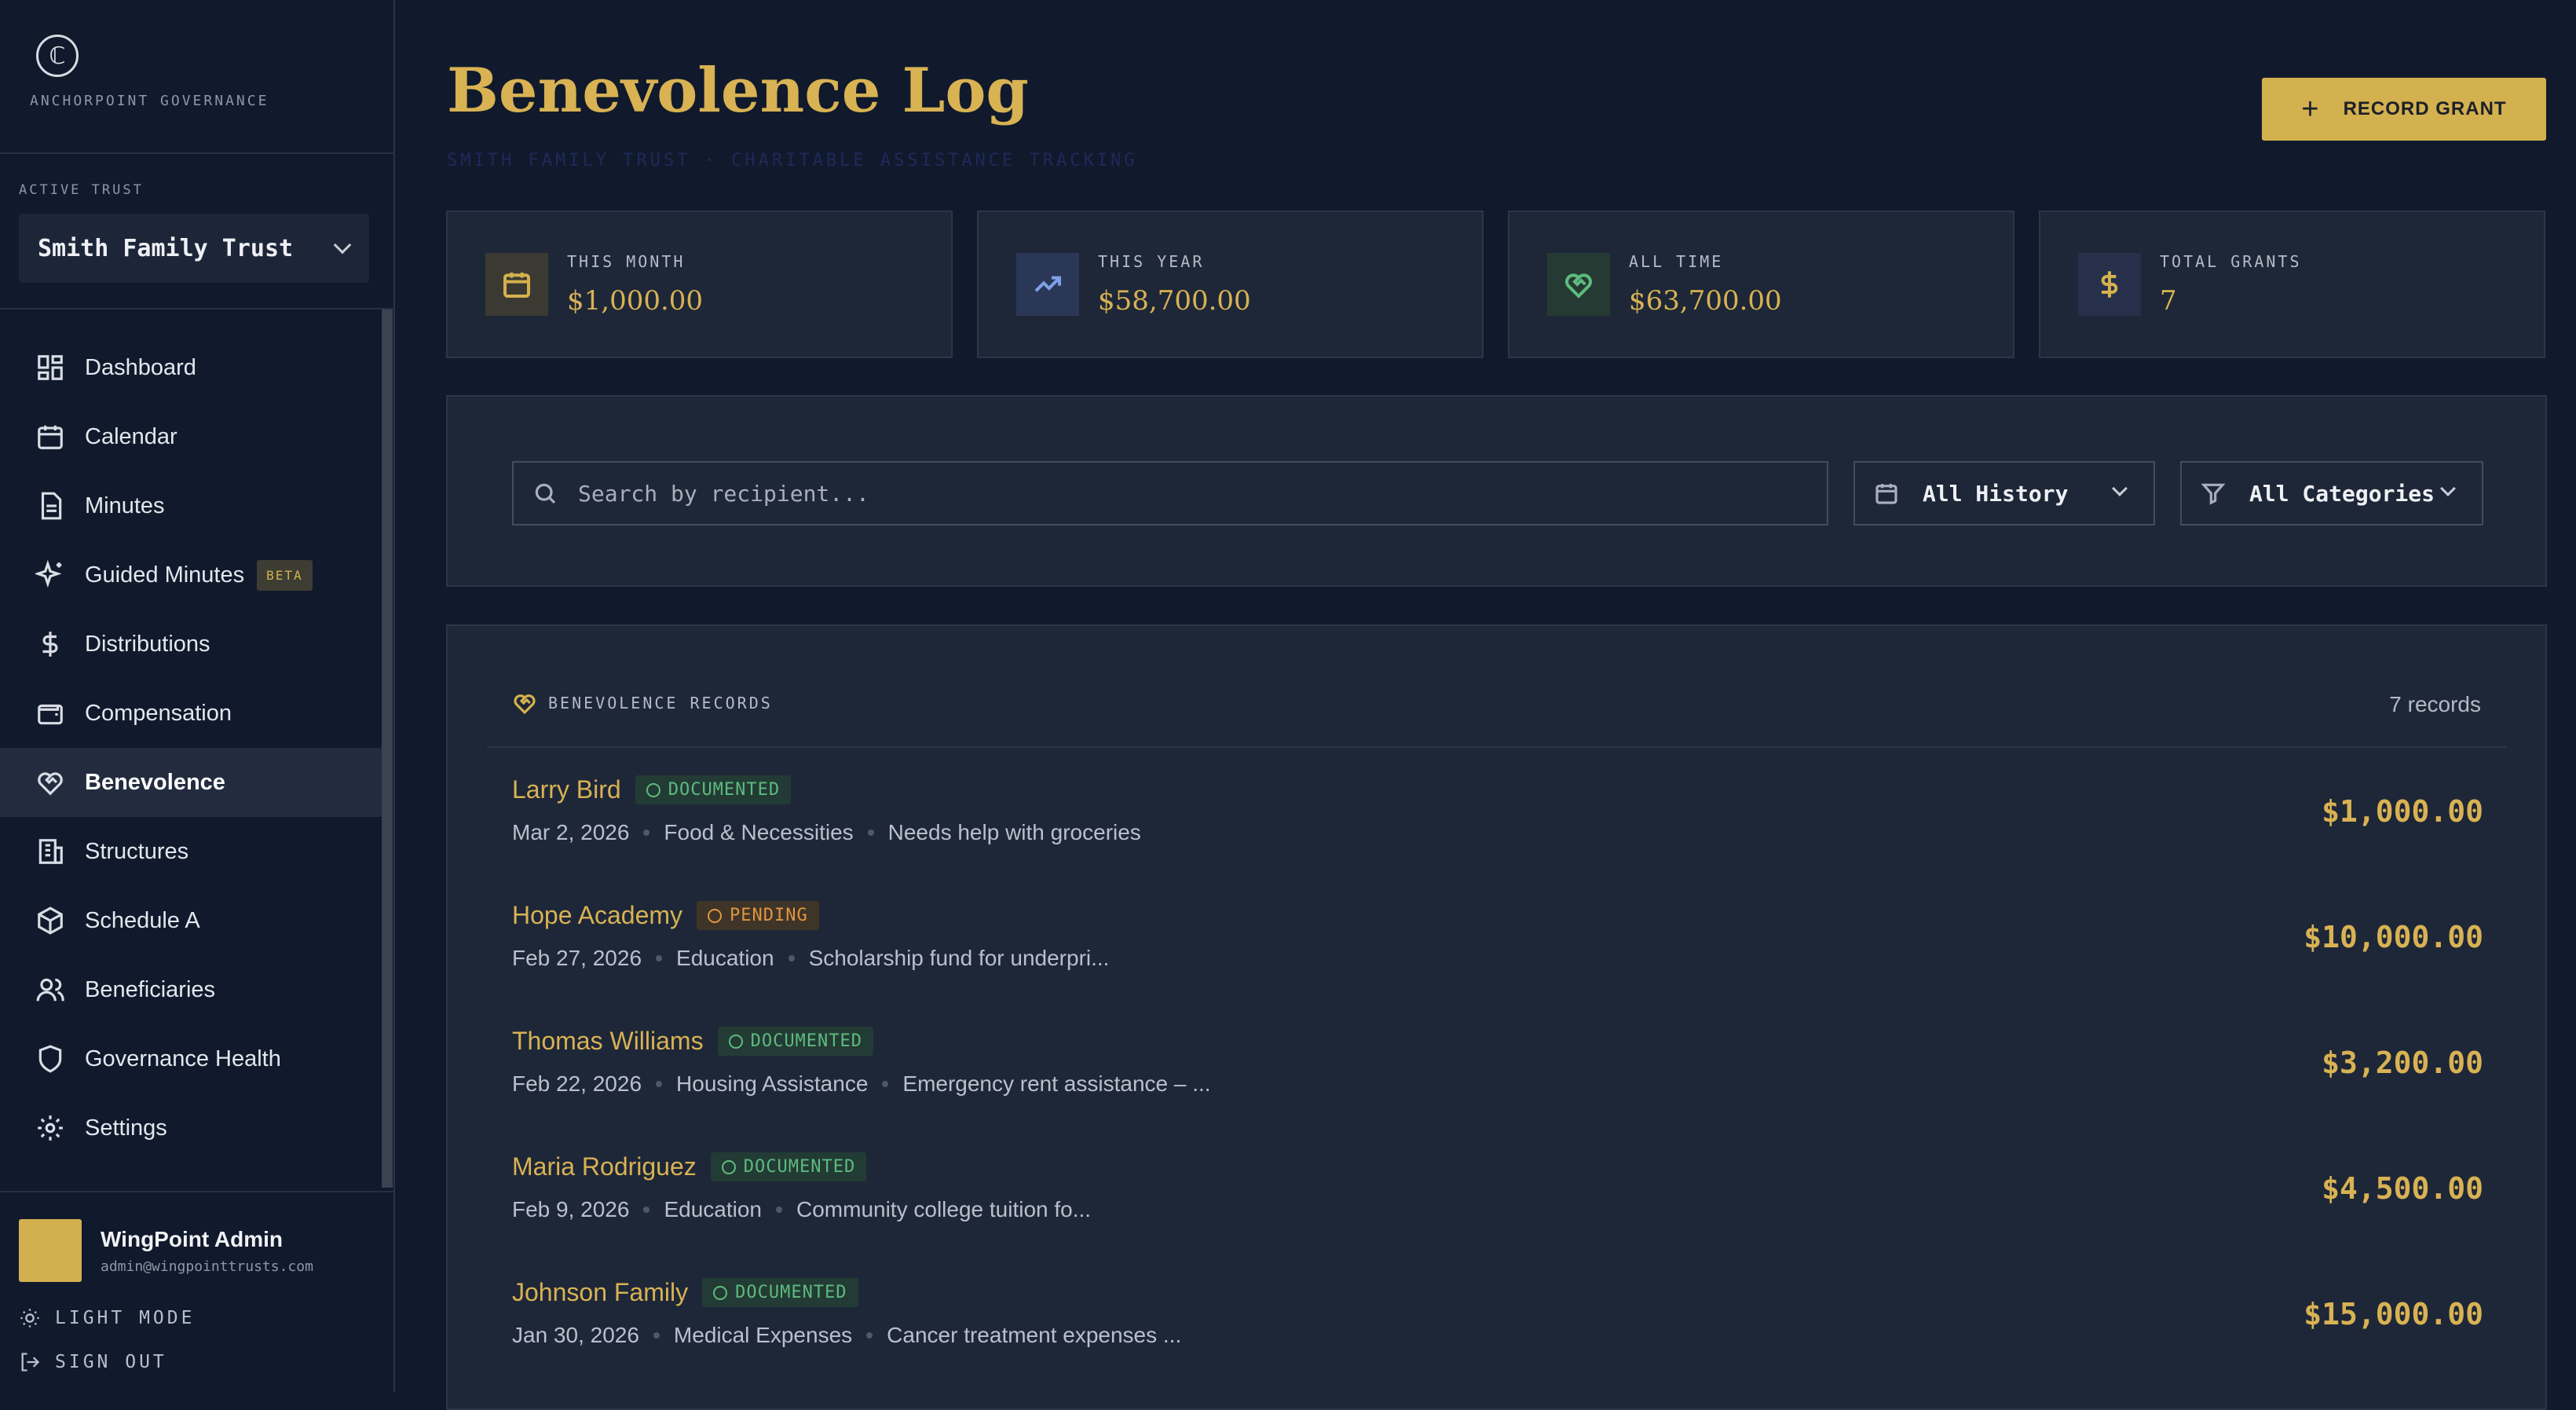 This screenshot has height=1410, width=2576. I want to click on grant-date: Feb 27, 2026, so click(577, 958).